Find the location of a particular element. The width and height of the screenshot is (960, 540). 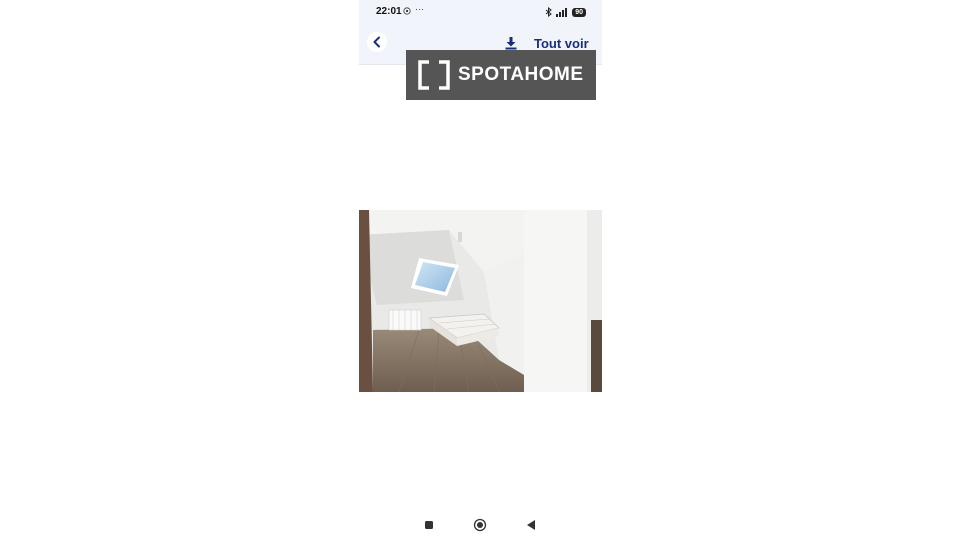

status-icons: 90 is located at coordinates (565, 12).